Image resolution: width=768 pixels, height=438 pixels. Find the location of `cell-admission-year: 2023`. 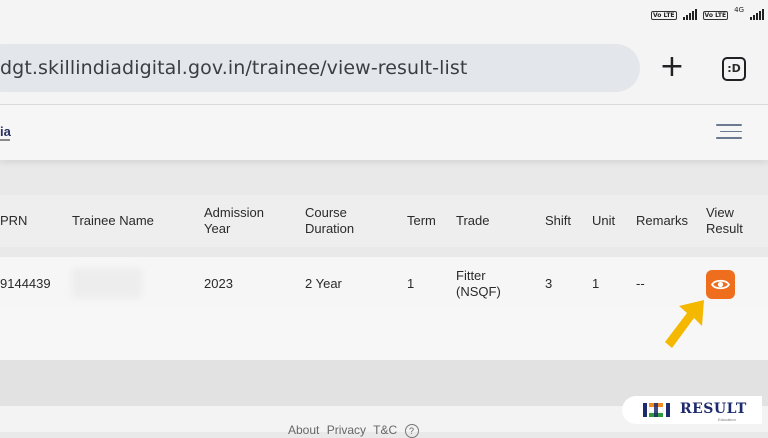

cell-admission-year: 2023 is located at coordinates (218, 283).